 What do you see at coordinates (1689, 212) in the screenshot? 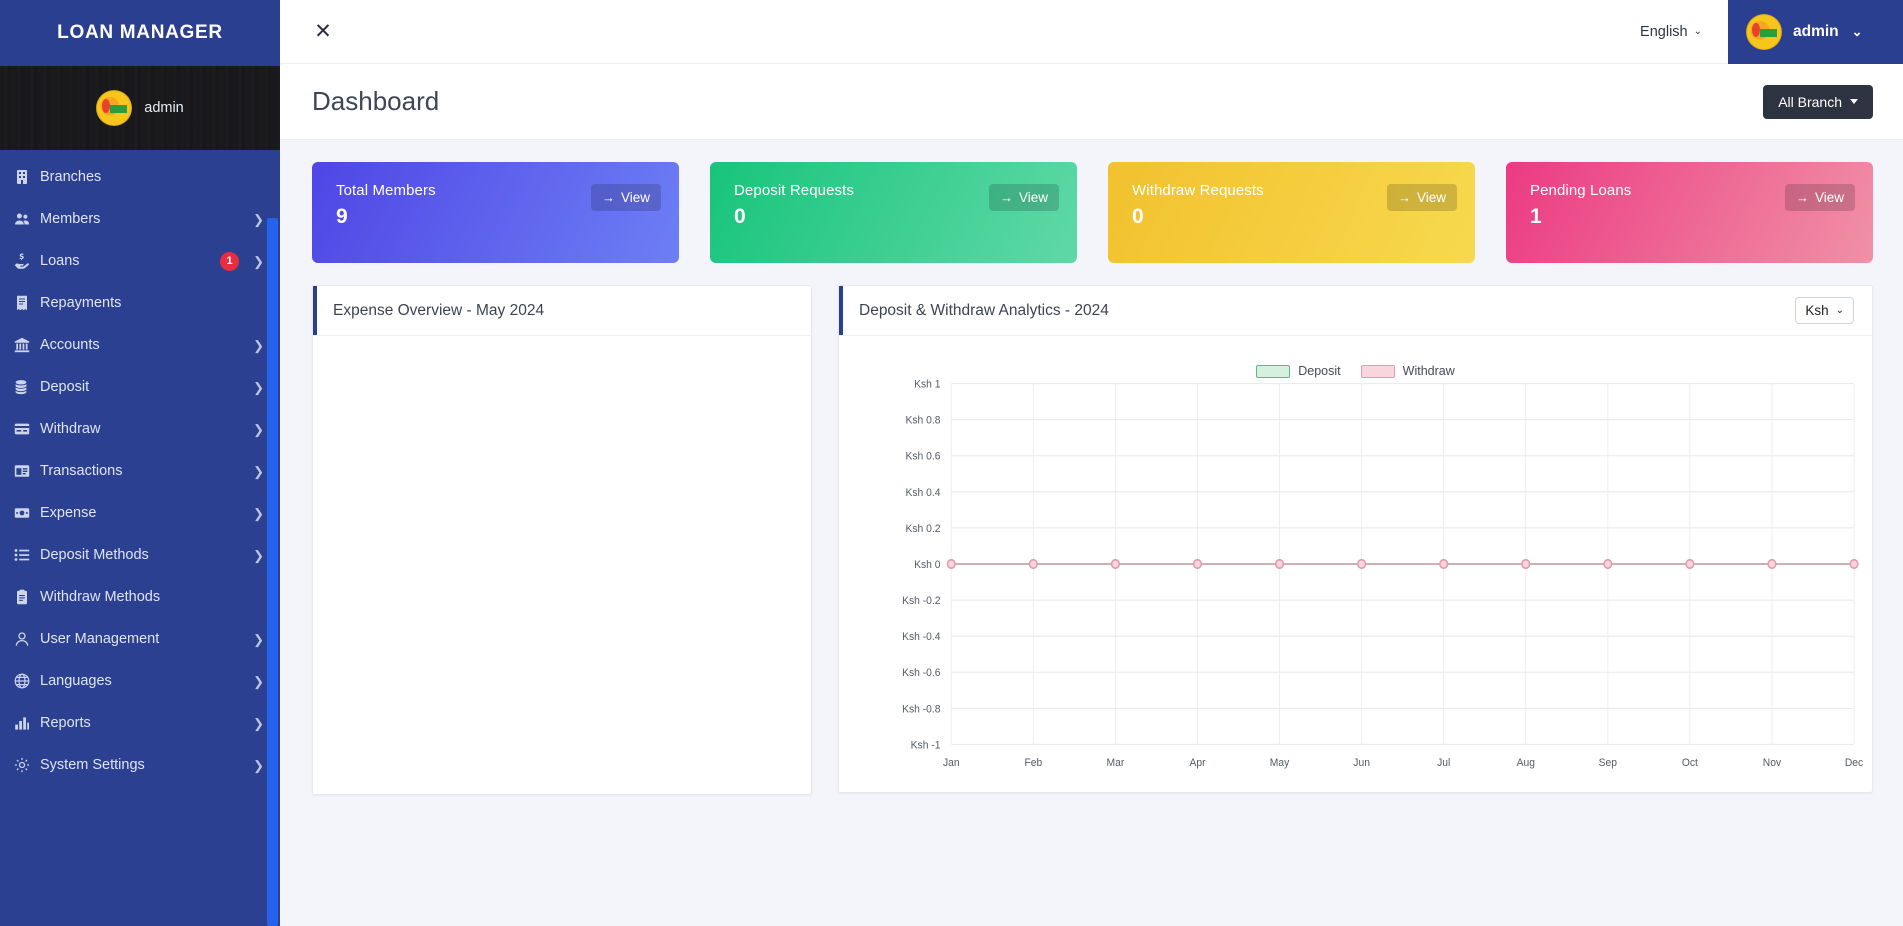
I see `stat-card-pending-loans: Pending Loans 1 → View` at bounding box center [1689, 212].